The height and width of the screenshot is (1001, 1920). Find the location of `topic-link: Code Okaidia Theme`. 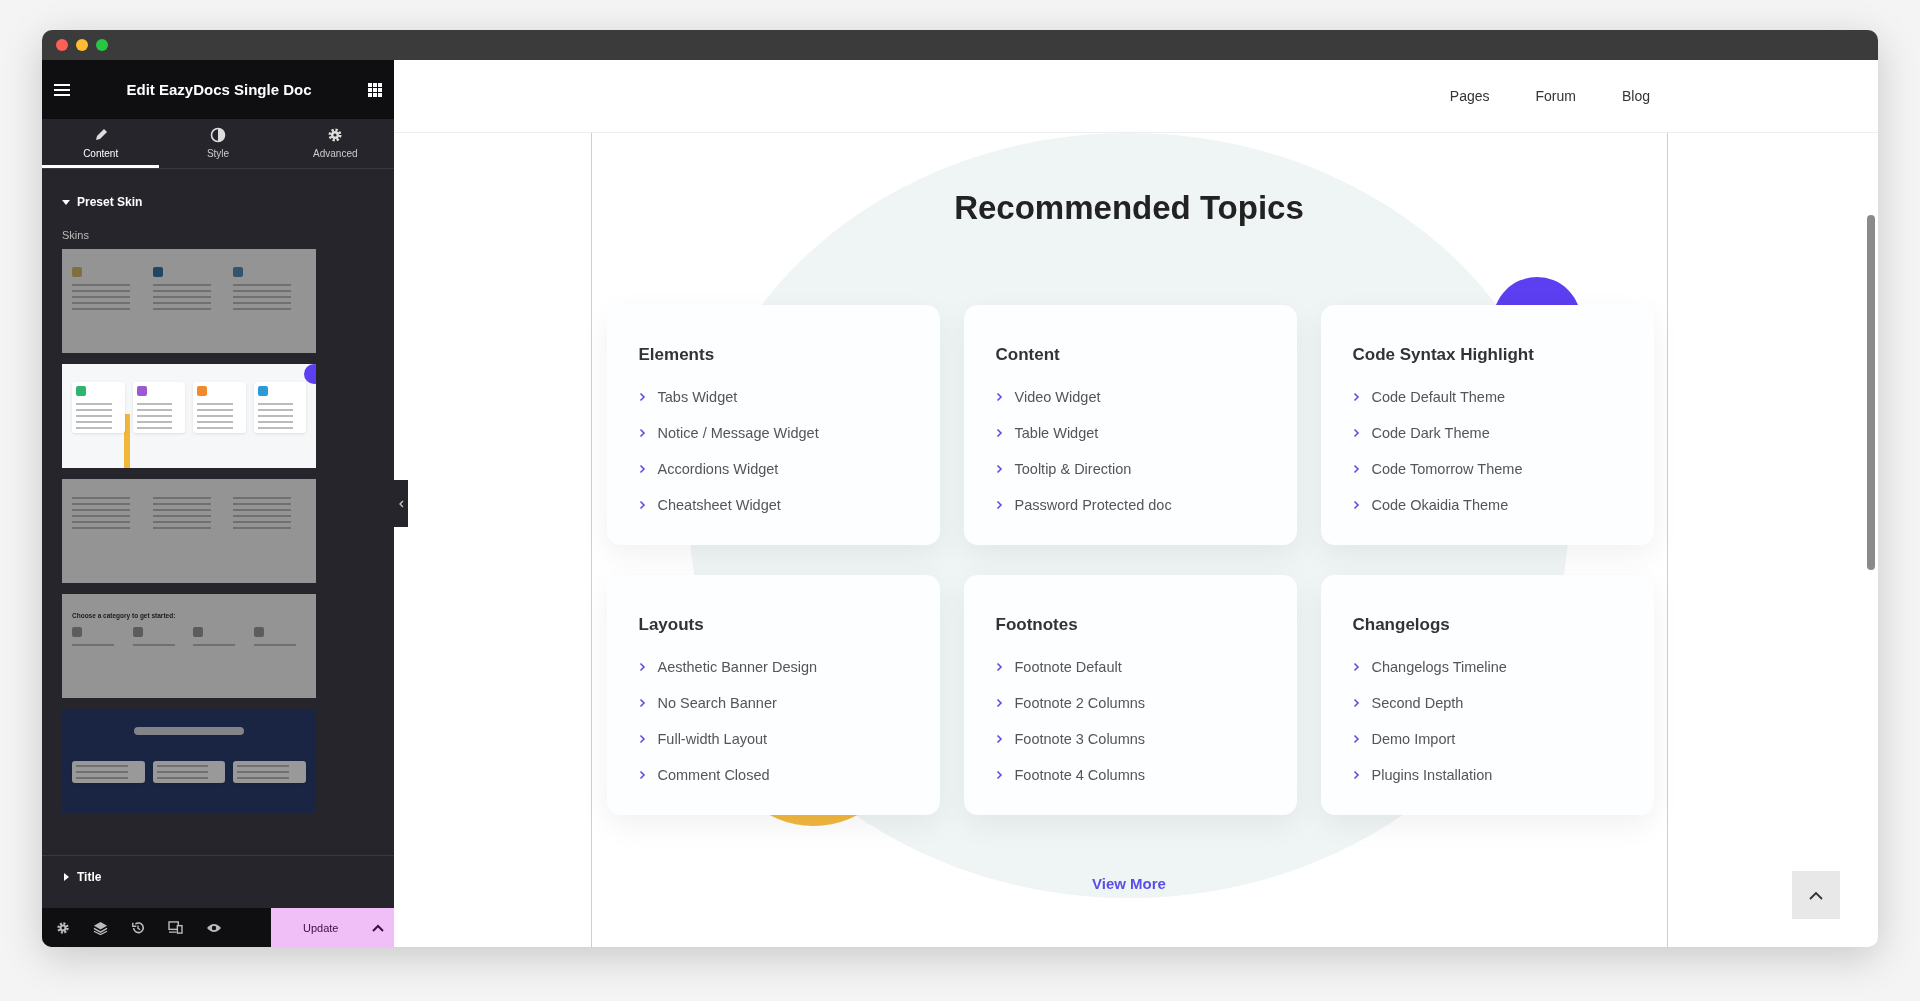

topic-link: Code Okaidia Theme is located at coordinates (1430, 505).